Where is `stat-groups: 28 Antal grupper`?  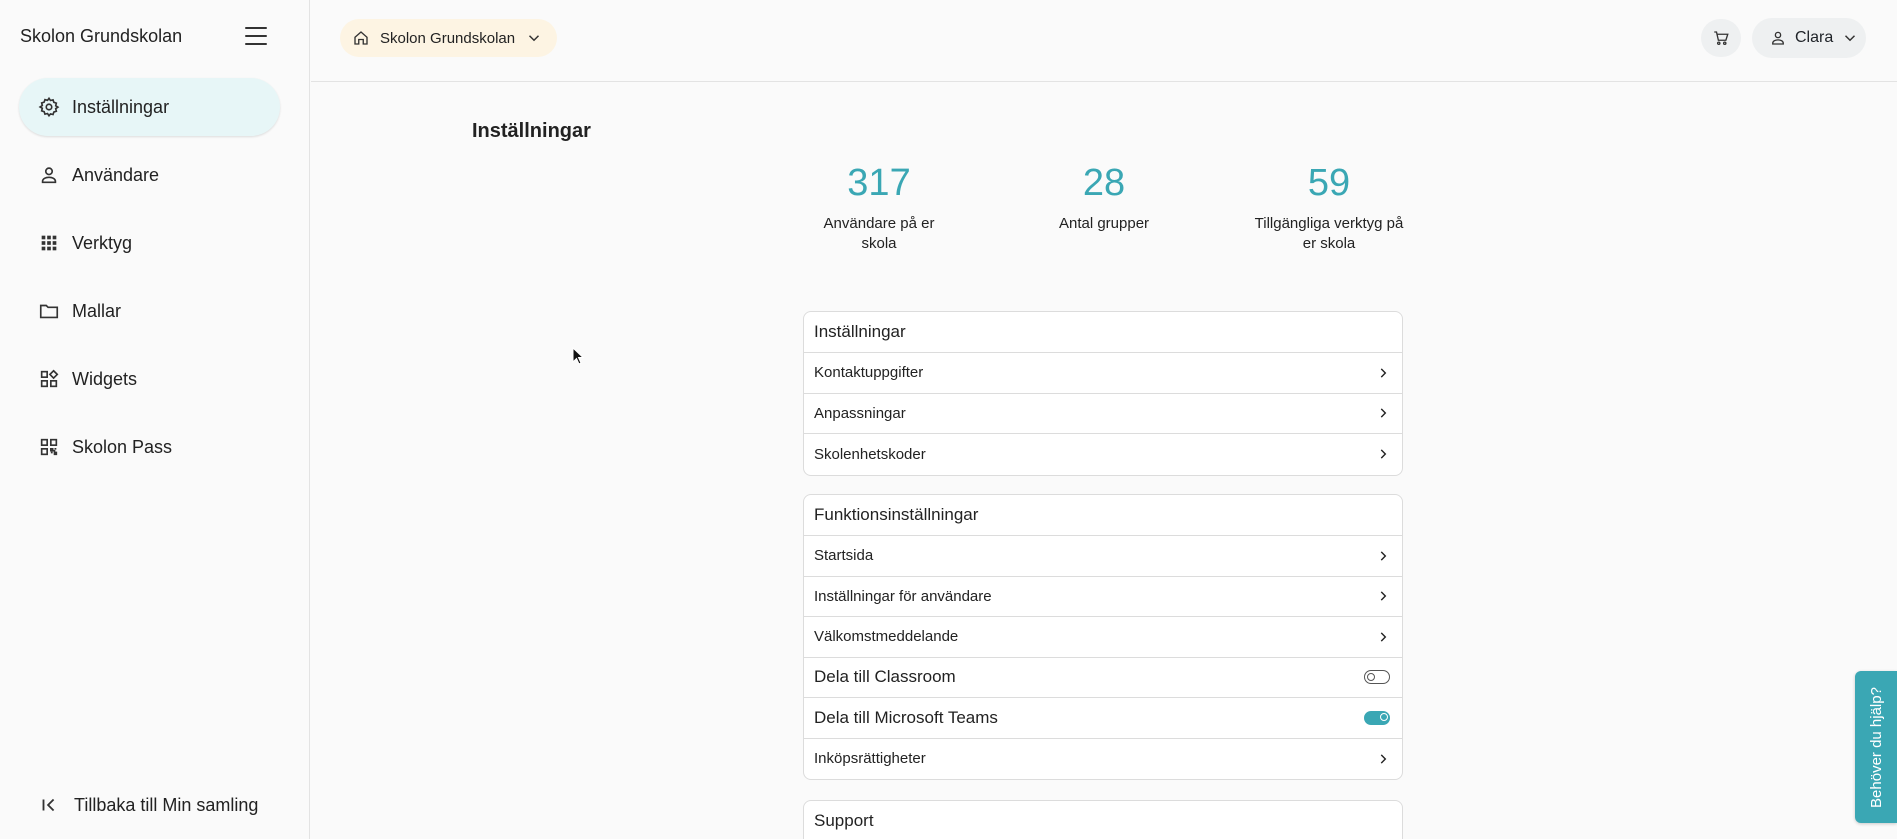
stat-groups: 28 Antal grupper is located at coordinates (1104, 206).